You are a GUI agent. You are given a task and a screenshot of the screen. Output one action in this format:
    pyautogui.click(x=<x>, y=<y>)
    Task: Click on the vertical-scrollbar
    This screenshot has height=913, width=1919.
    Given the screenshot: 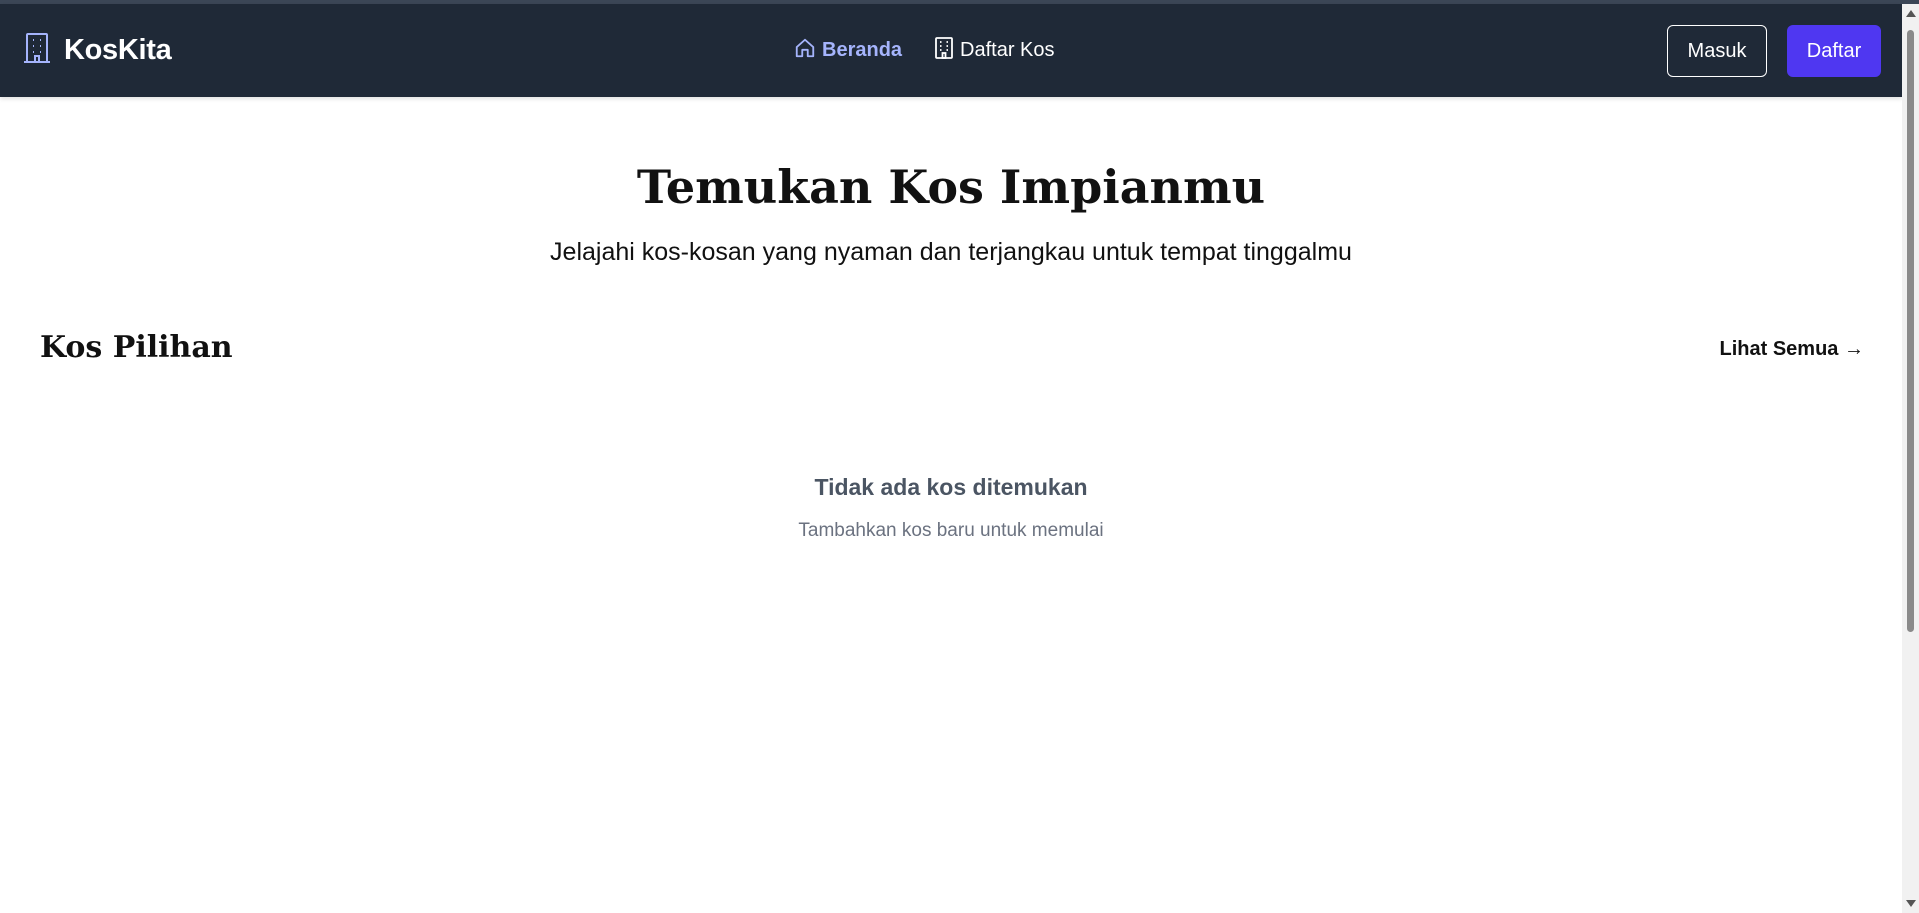 What is the action you would take?
    pyautogui.click(x=1910, y=458)
    